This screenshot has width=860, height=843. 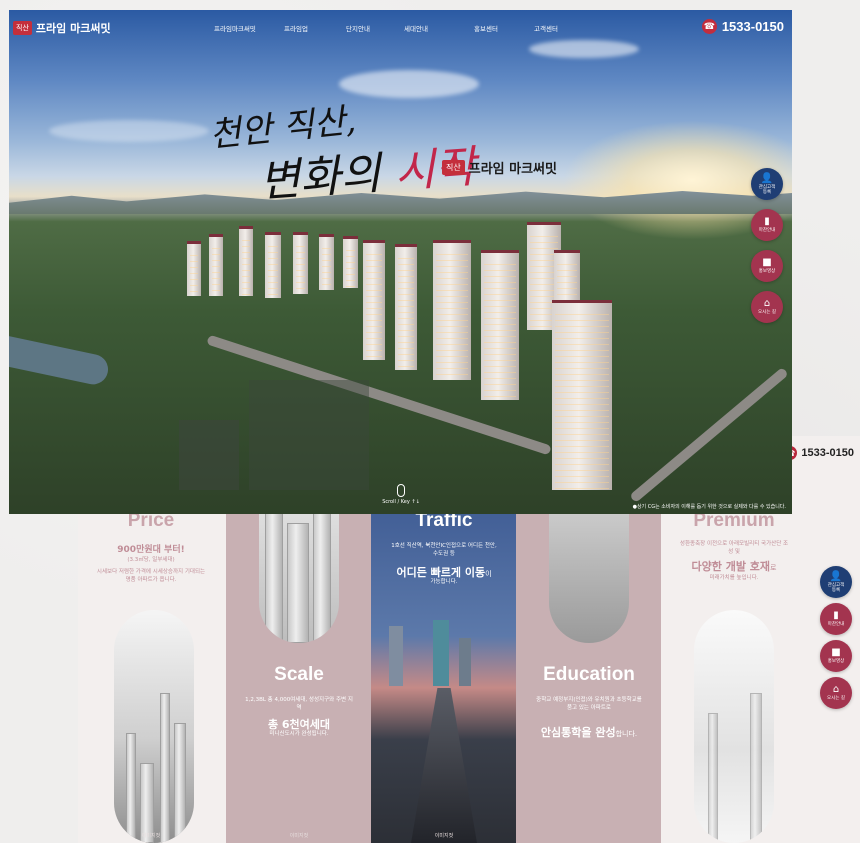 I want to click on menu-item-prime-marksummit: 프라임마크써밋, so click(x=249, y=28).